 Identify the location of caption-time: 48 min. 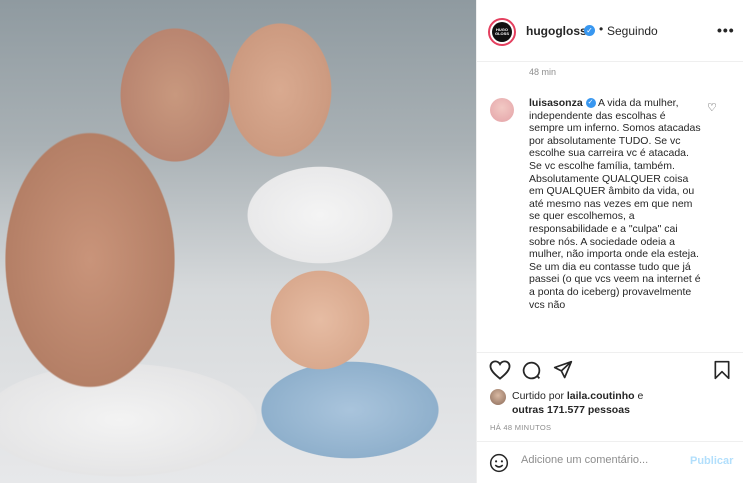
(543, 72).